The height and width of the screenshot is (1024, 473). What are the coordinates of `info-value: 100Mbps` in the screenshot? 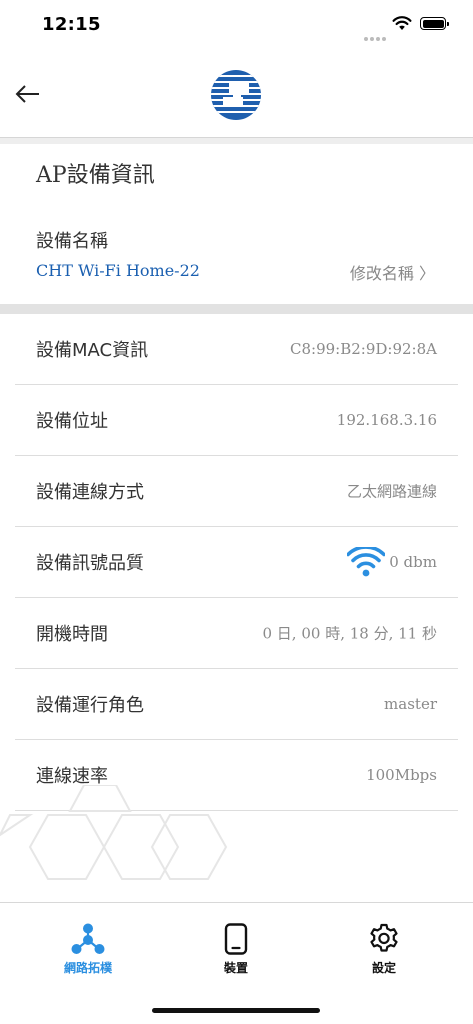 It's located at (401, 775).